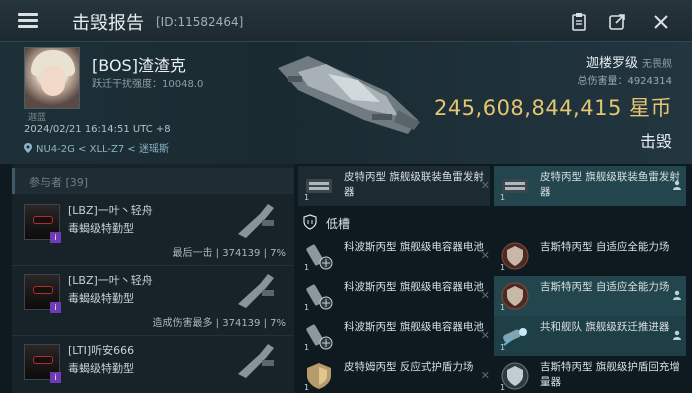  I want to click on page-title: 击毁报告, so click(108, 23).